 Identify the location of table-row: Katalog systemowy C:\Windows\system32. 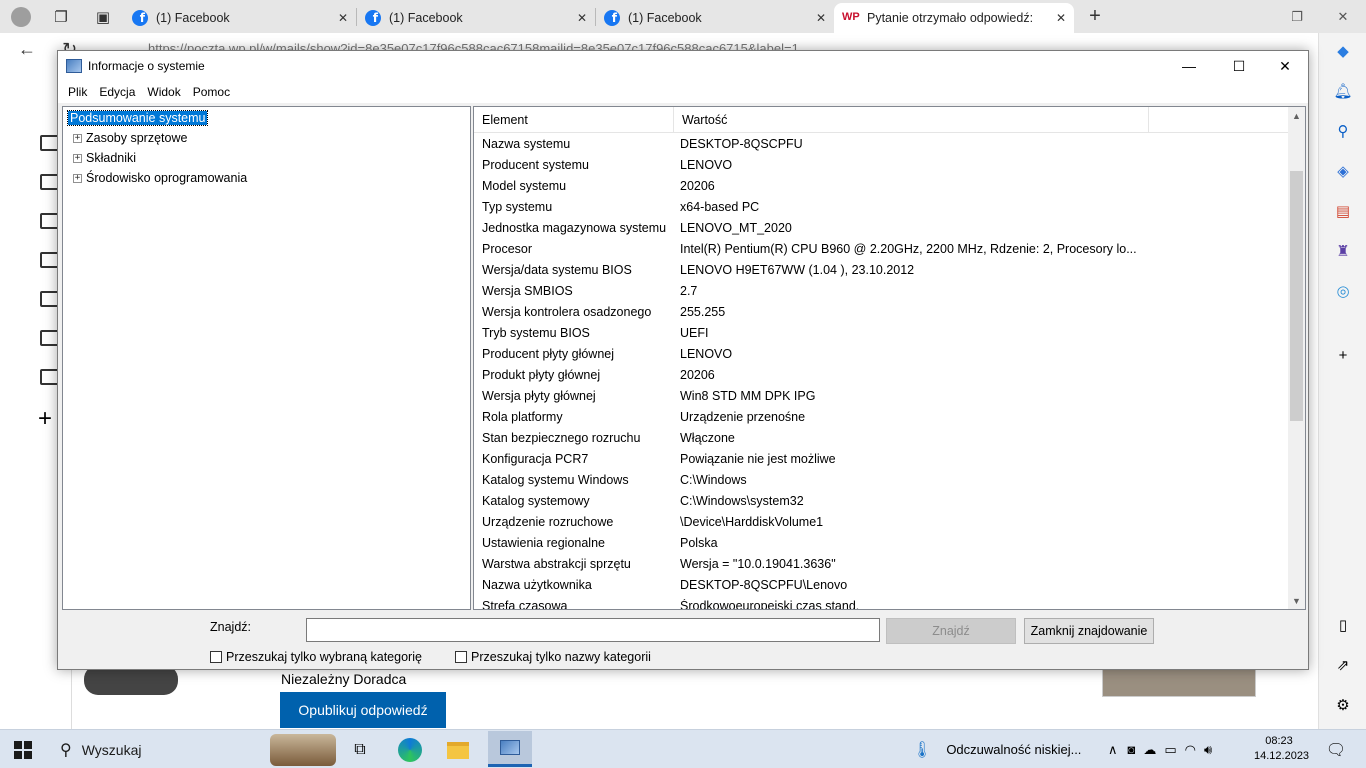
(881, 500).